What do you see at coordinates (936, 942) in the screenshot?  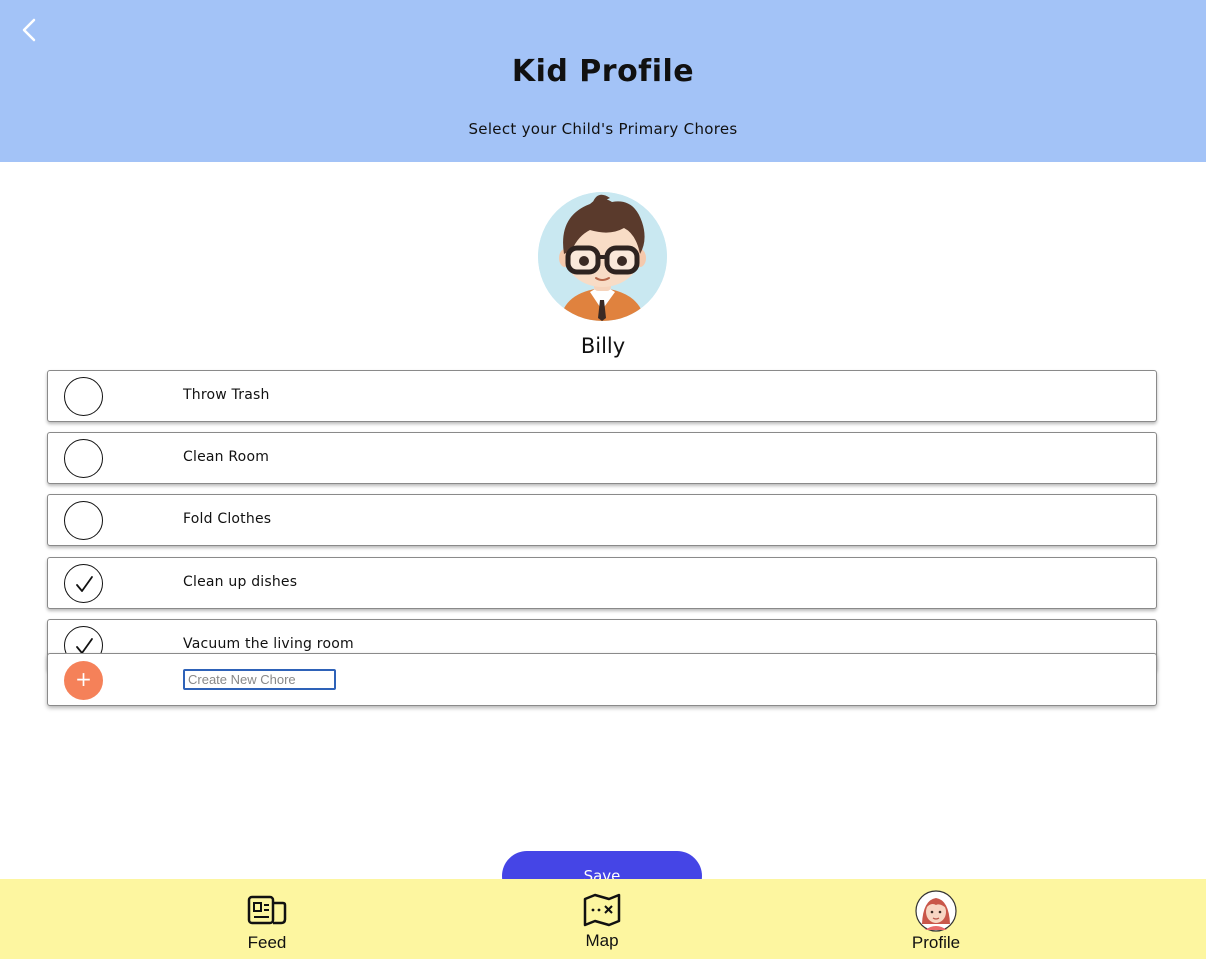 I see `nav-label-profile: Profile` at bounding box center [936, 942].